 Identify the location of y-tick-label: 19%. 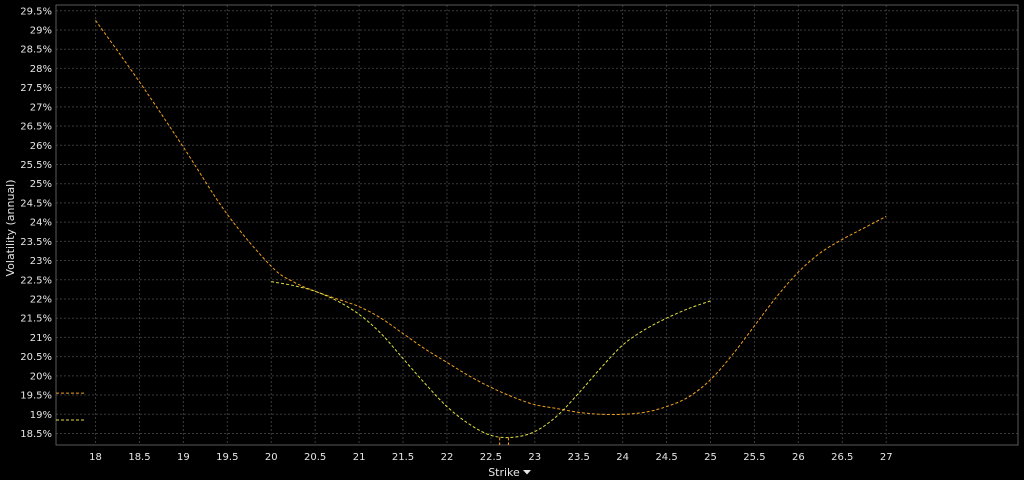
(41, 415).